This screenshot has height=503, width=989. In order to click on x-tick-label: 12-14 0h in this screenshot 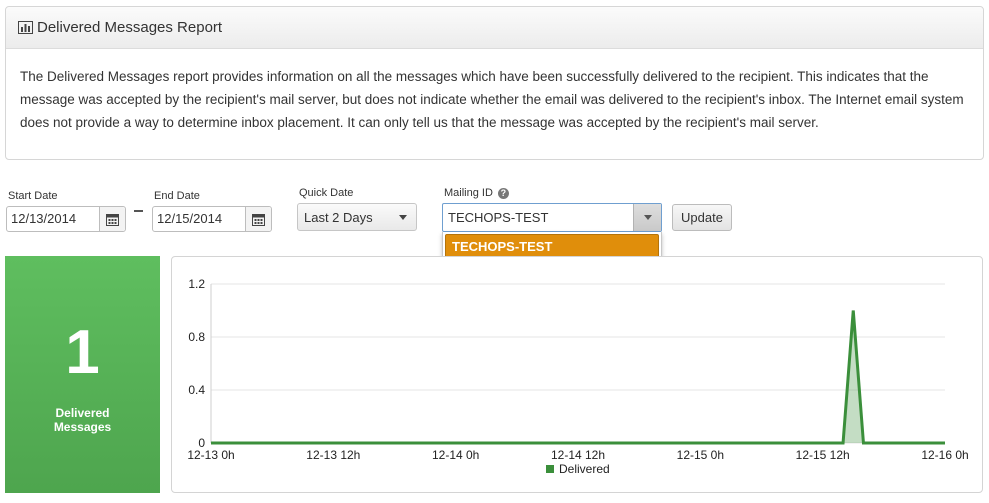, I will do `click(455, 455)`.